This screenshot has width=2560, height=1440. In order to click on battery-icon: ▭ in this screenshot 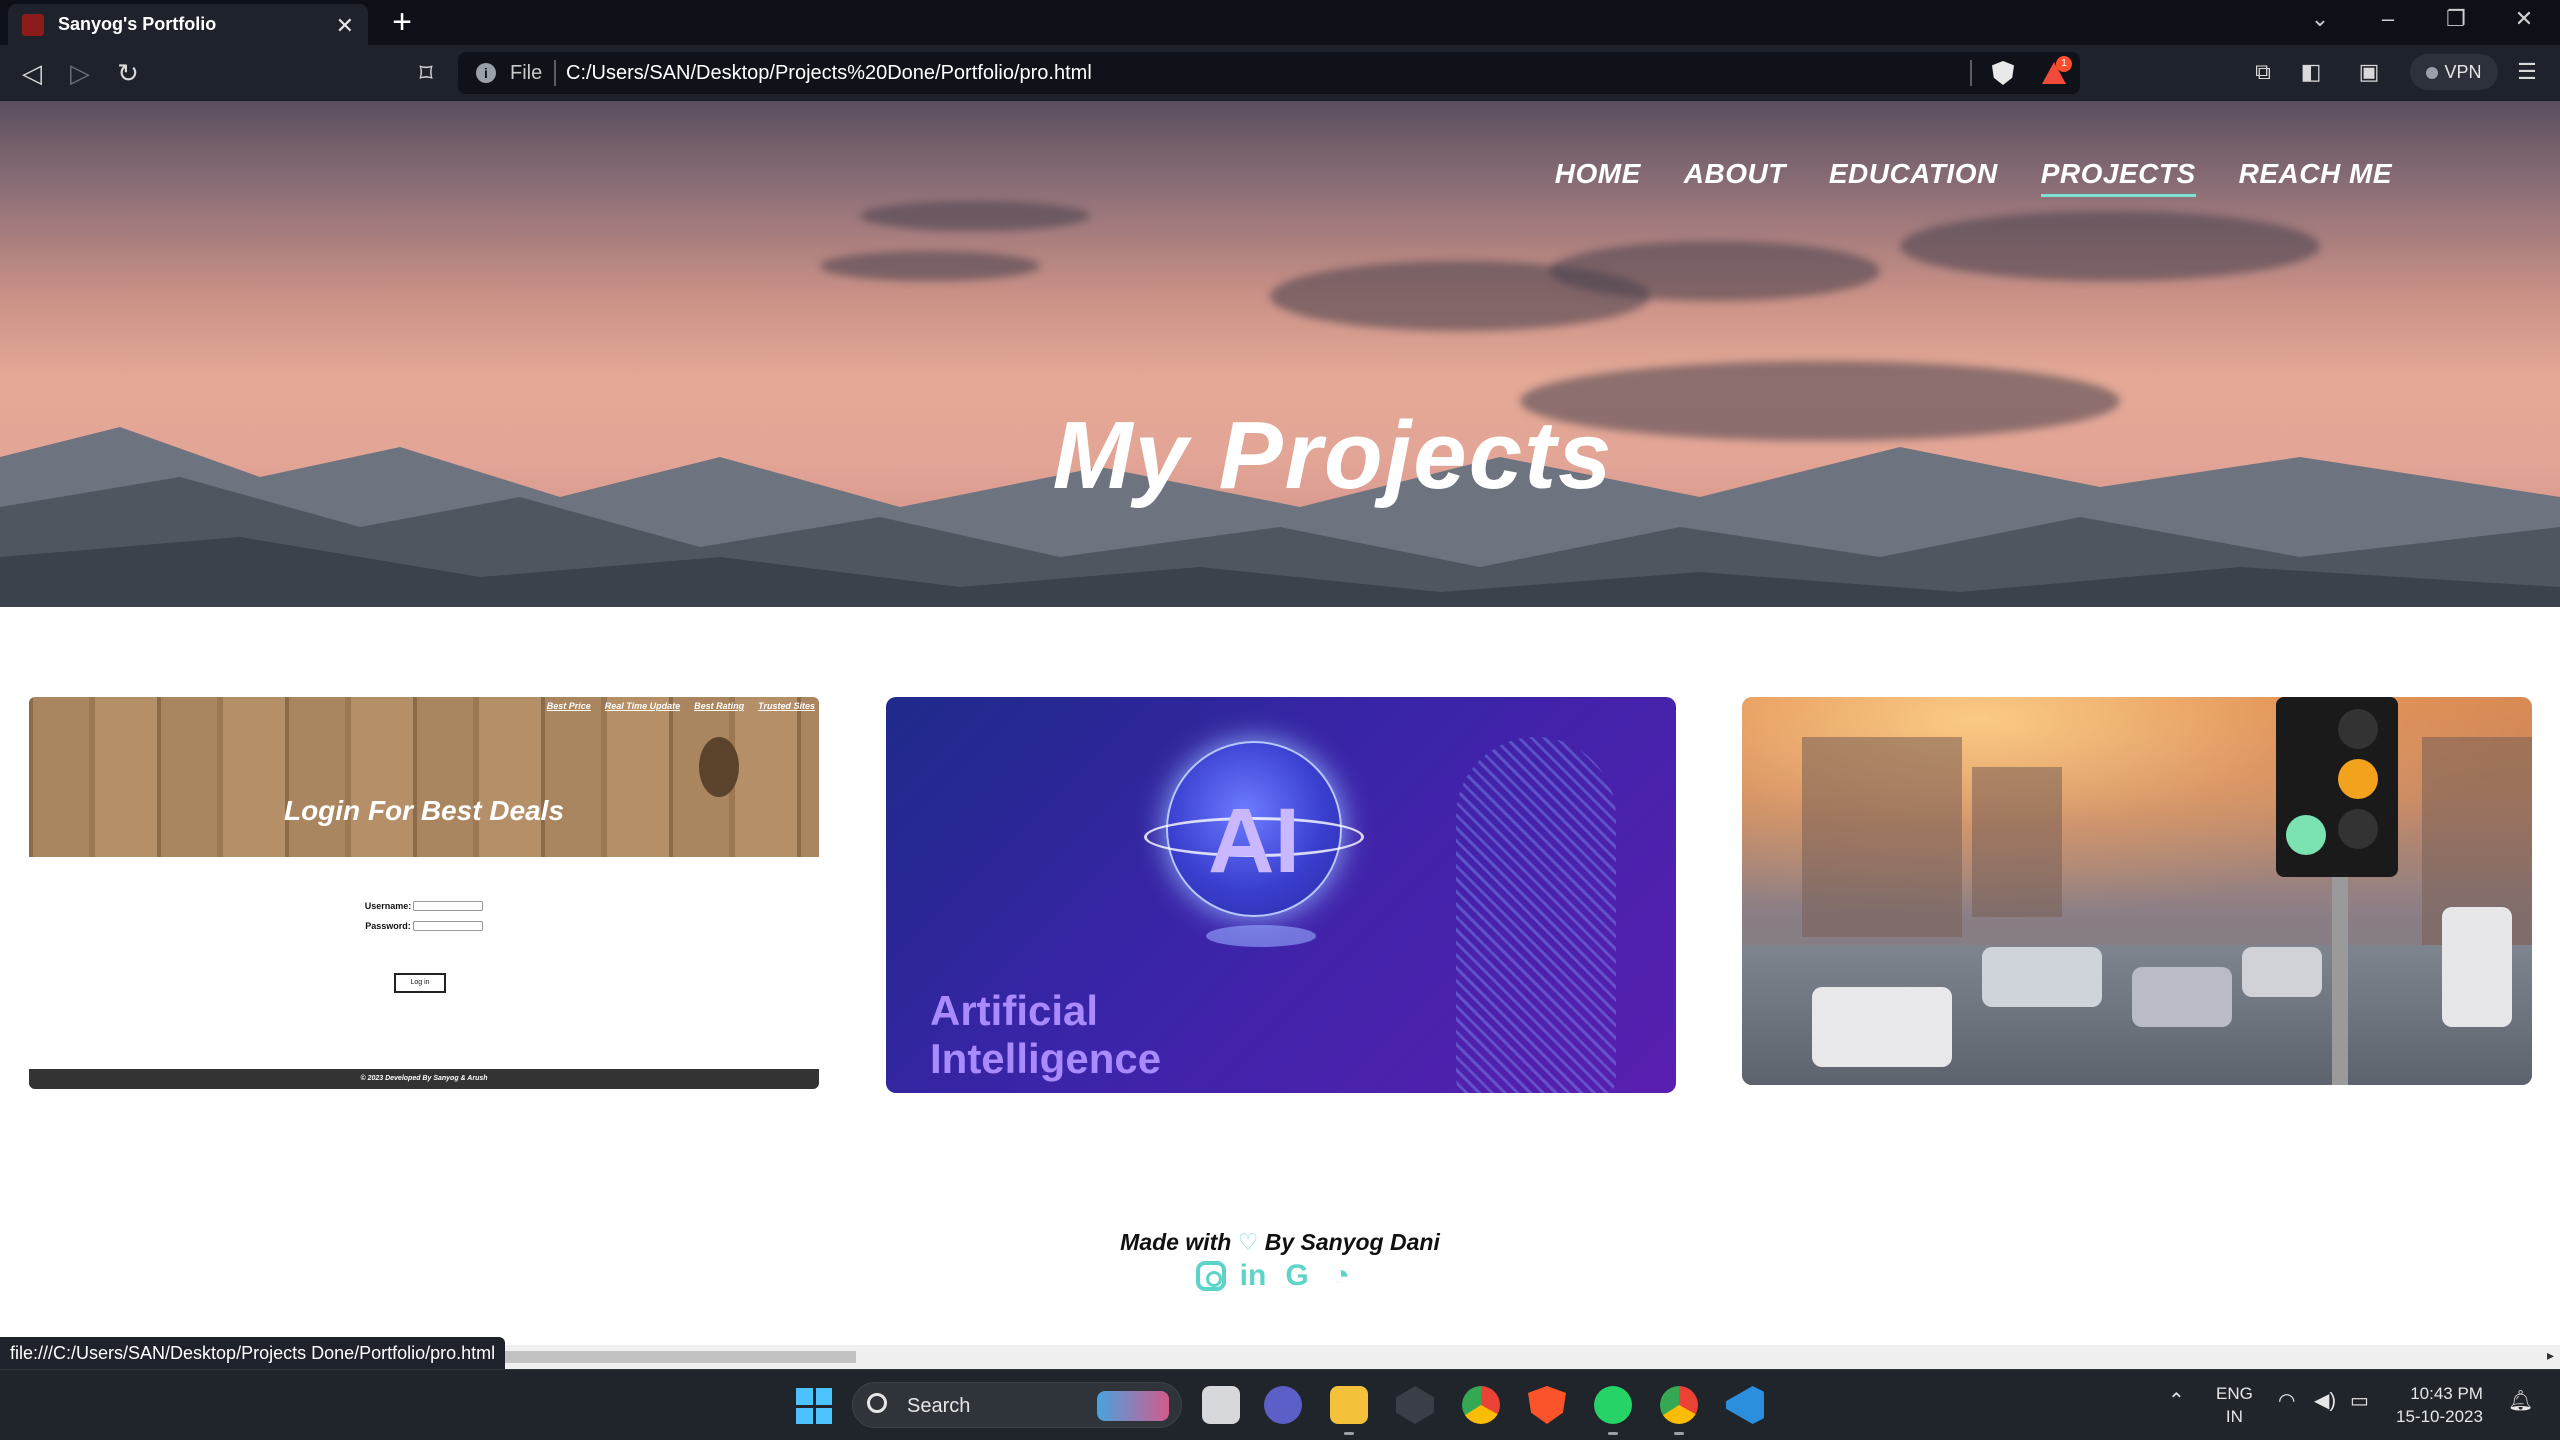, I will do `click(2359, 1400)`.